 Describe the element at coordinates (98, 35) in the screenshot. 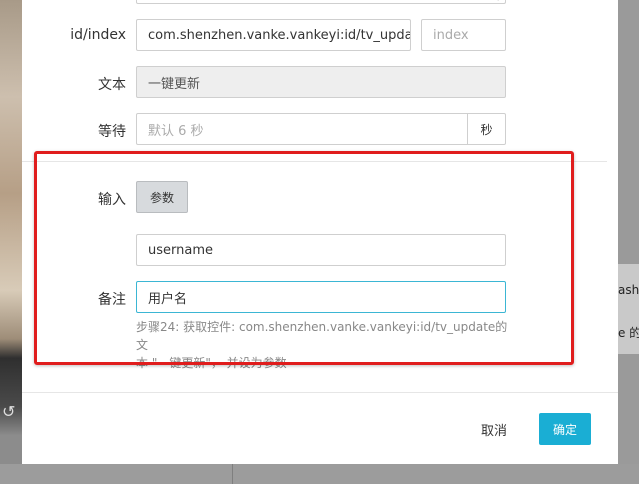

I see `id-index-label: id/index` at that location.